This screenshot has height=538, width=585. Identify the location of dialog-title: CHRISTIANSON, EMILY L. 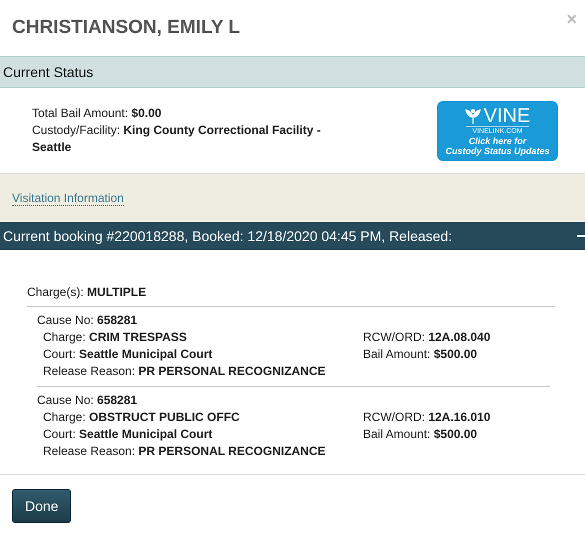
(126, 28).